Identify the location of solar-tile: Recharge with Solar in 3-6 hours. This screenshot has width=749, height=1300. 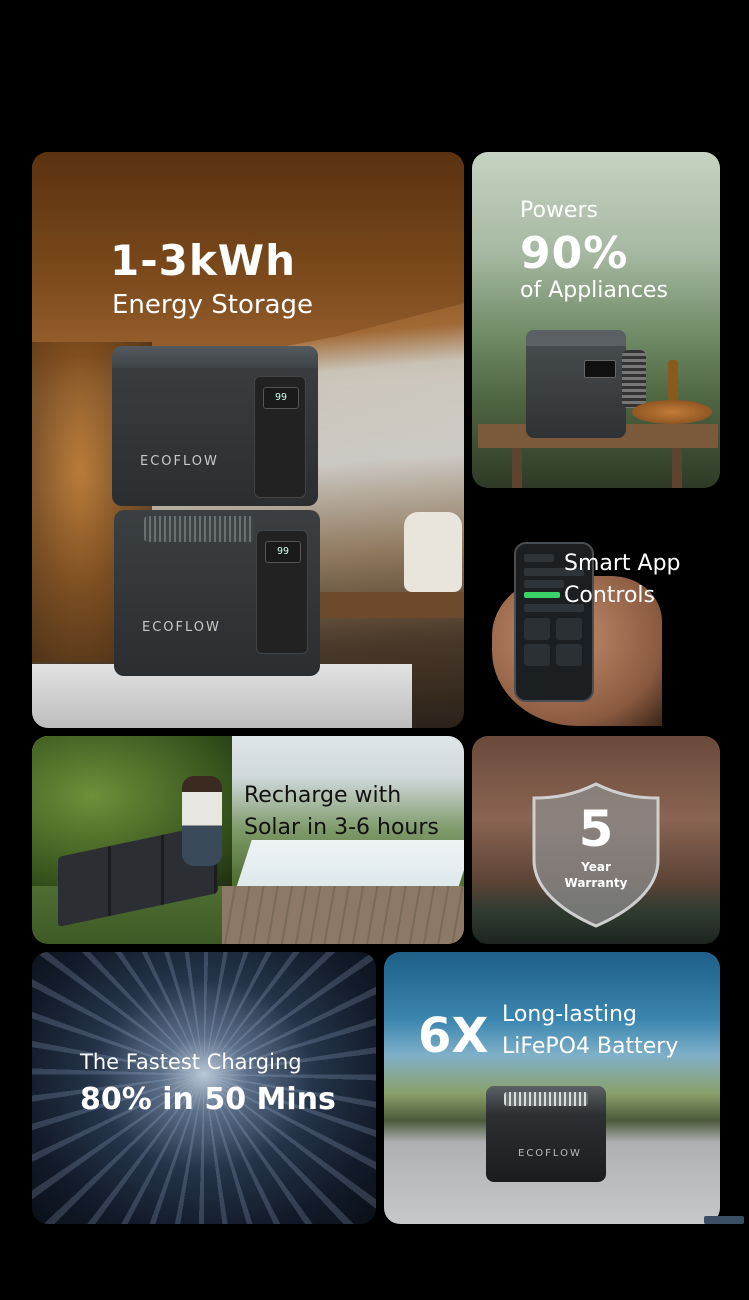
(248, 840).